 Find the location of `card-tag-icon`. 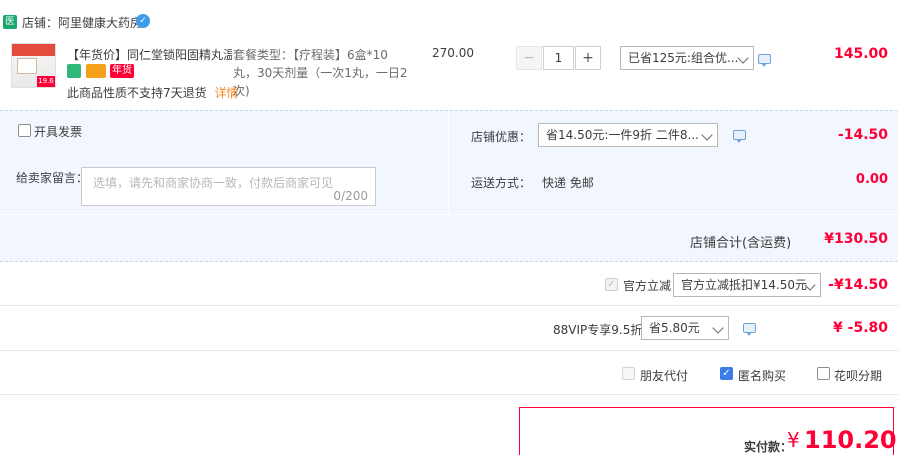

card-tag-icon is located at coordinates (96, 71).